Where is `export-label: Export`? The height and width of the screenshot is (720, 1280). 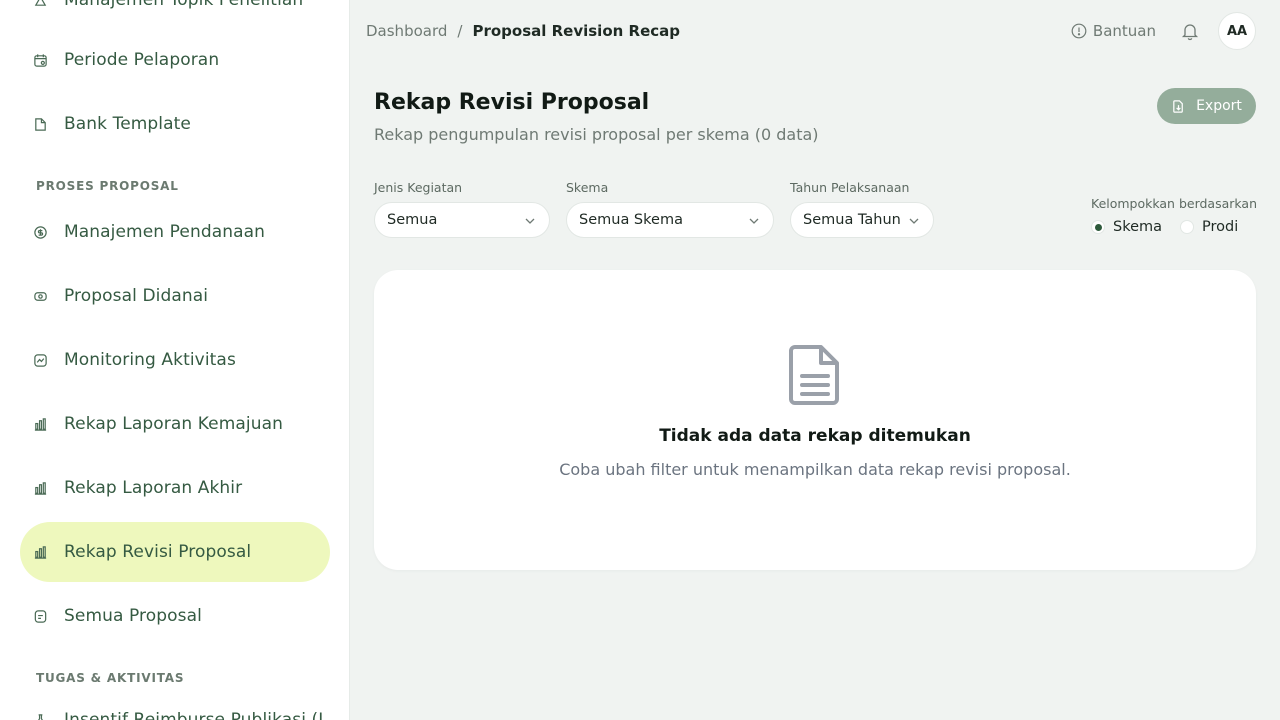
export-label: Export is located at coordinates (1219, 106).